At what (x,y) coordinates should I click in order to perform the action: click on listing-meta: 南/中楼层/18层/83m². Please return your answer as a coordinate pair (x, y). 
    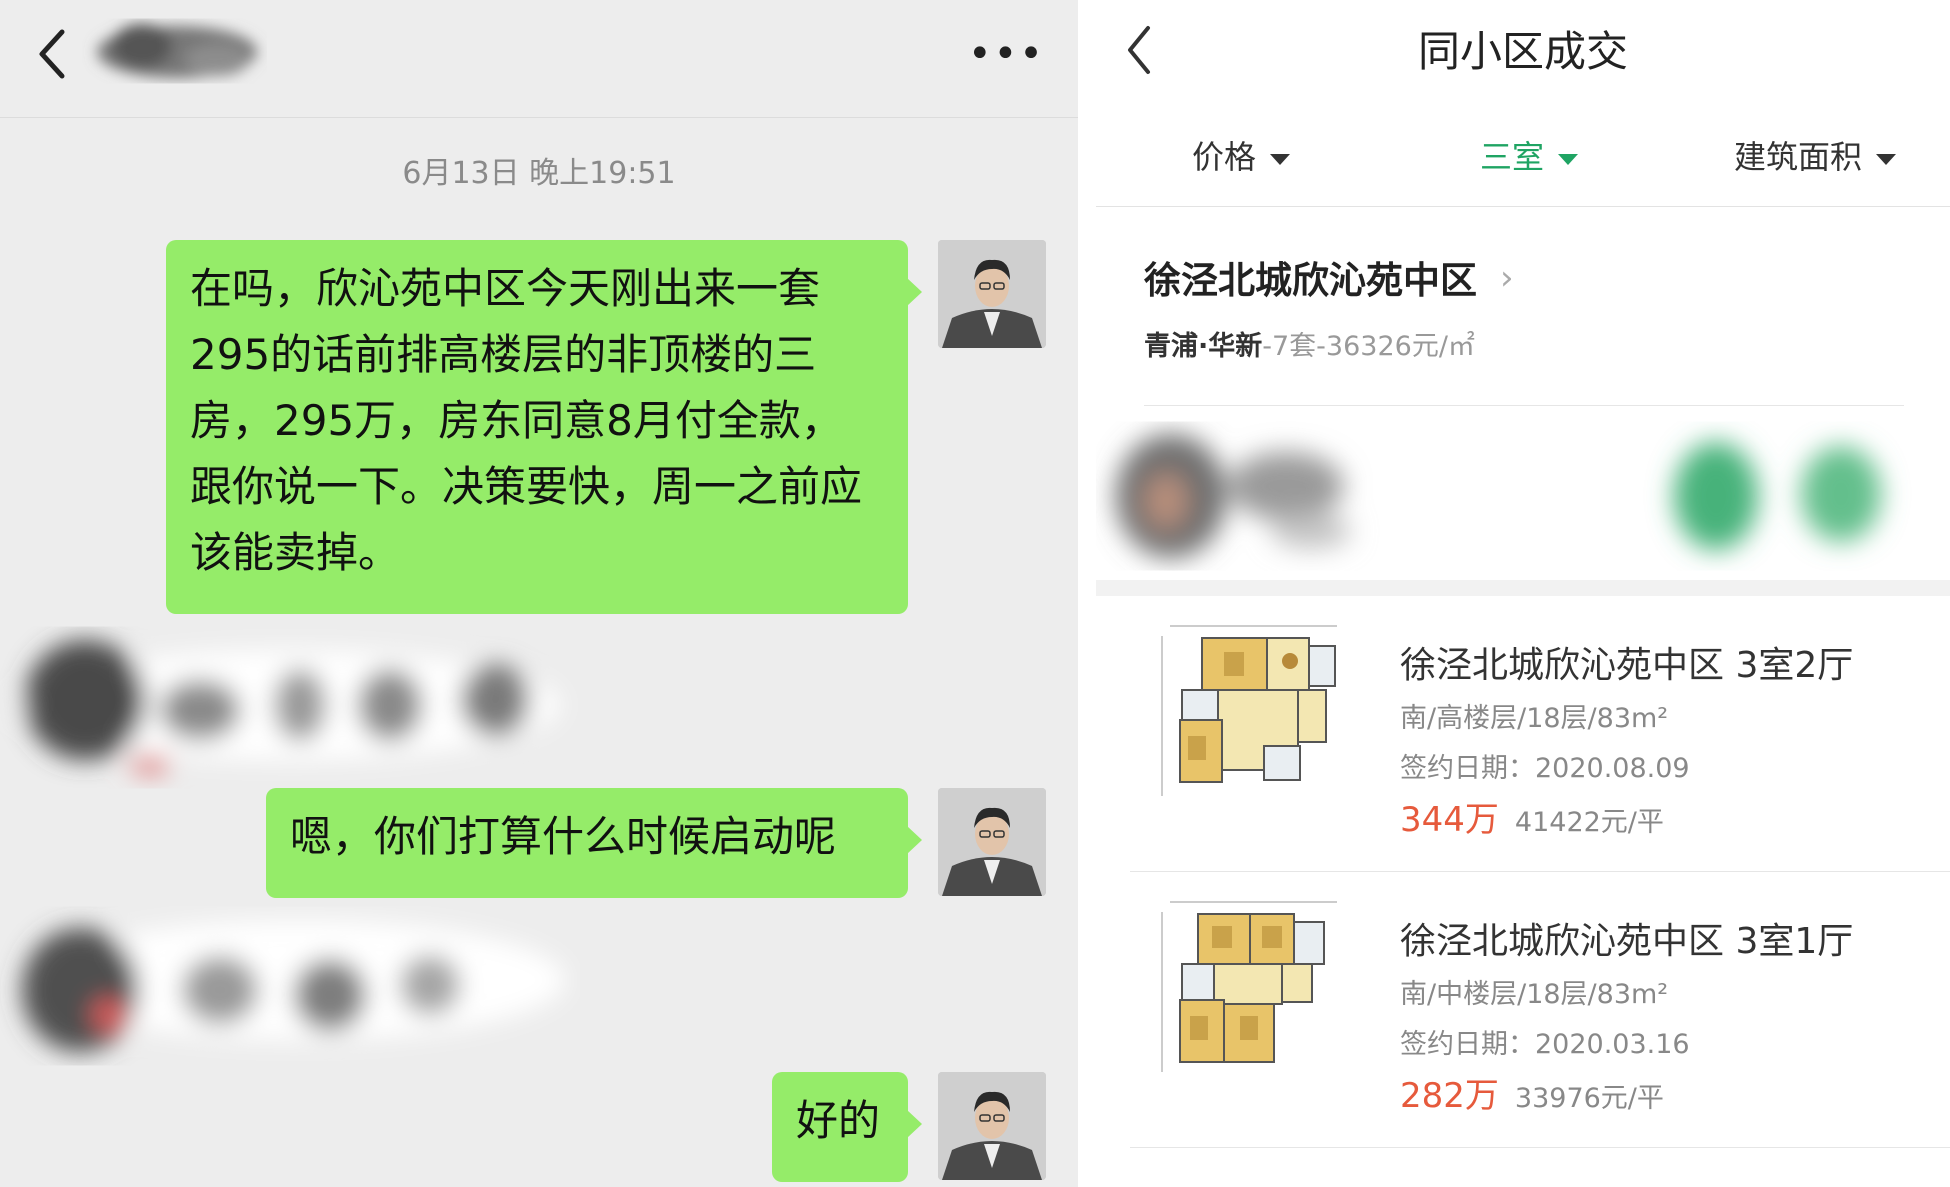
    Looking at the image, I should click on (1534, 994).